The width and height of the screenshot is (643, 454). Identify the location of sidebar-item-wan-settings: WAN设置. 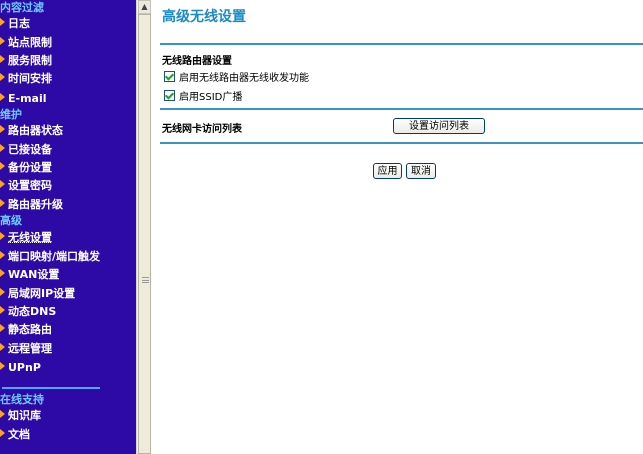
(29, 275).